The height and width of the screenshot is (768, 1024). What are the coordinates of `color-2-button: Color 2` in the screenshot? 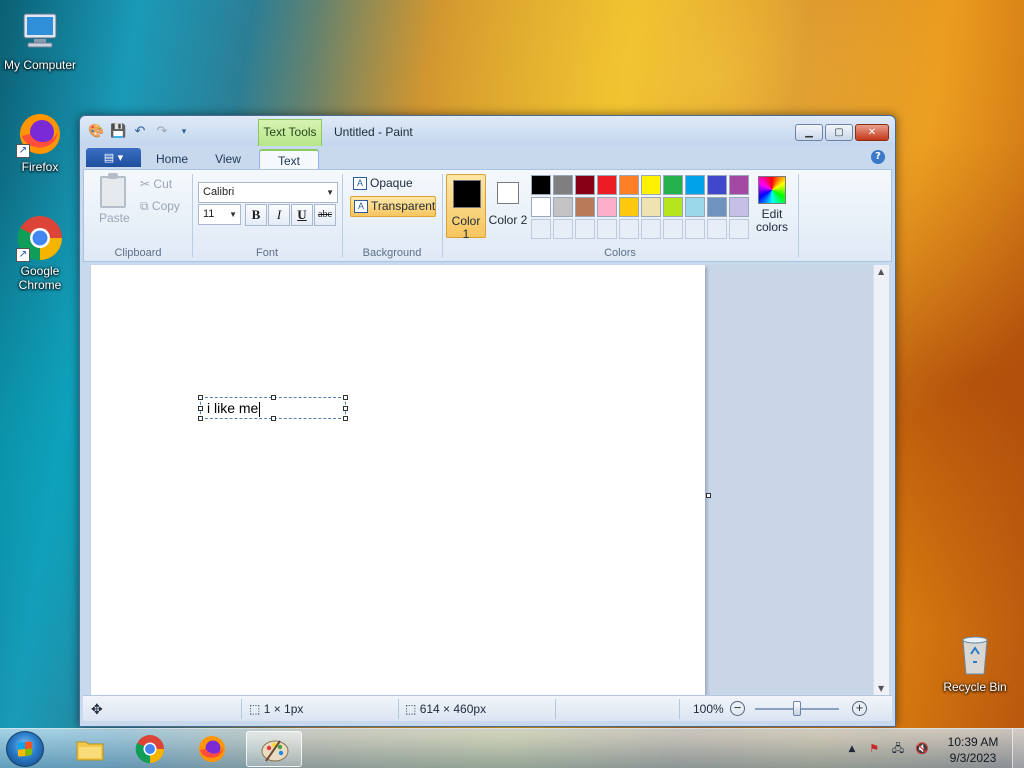 It's located at (508, 206).